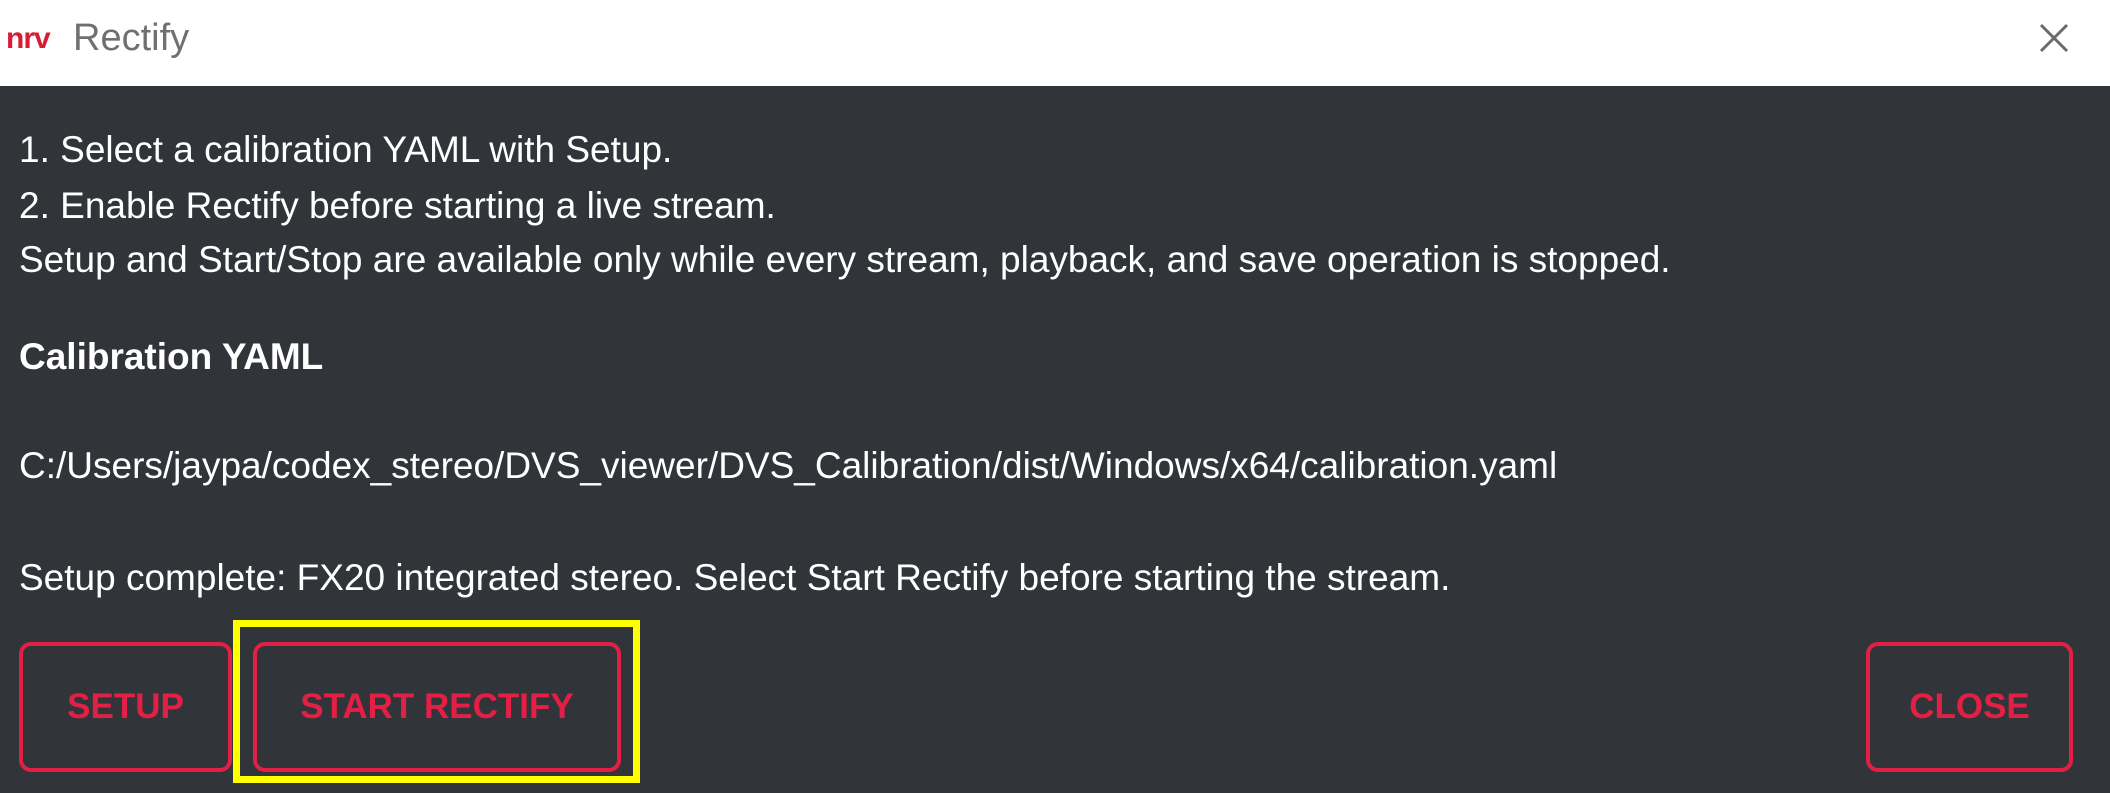  I want to click on window-title: Rectify, so click(131, 38).